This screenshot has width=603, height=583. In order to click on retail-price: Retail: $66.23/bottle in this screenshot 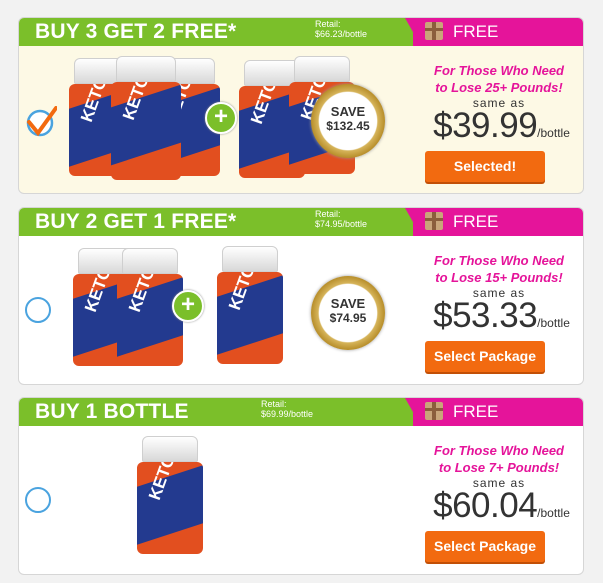, I will do `click(341, 29)`.